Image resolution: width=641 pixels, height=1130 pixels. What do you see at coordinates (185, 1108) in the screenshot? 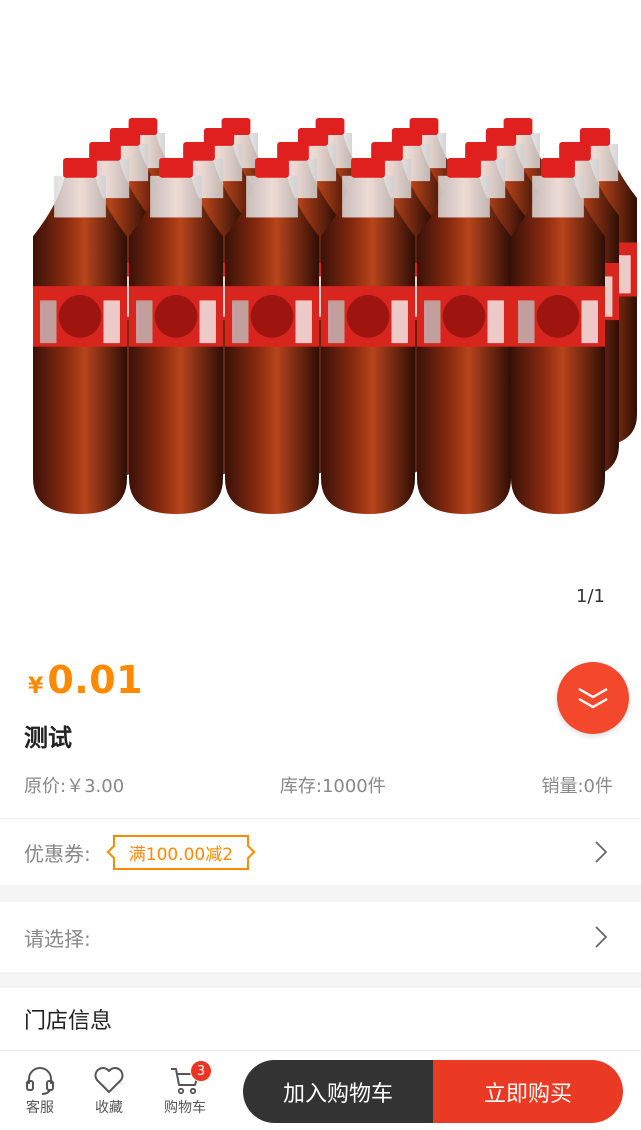
I see `cart-label: 购物车` at bounding box center [185, 1108].